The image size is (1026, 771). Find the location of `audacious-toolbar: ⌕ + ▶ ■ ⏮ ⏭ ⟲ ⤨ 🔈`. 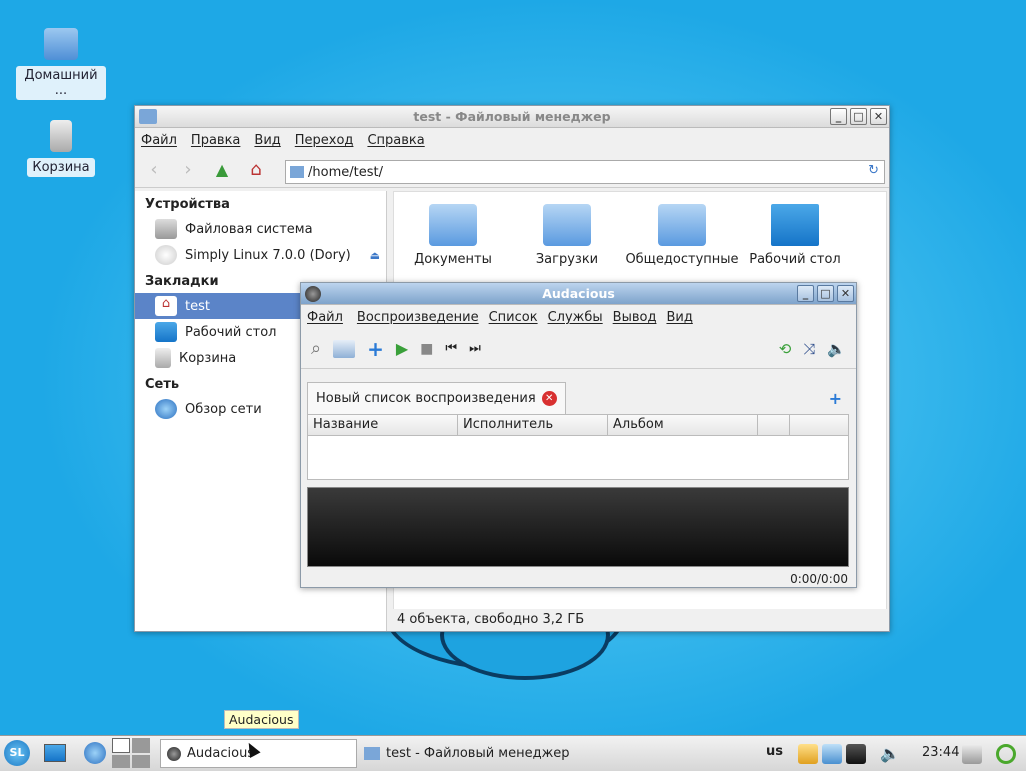

audacious-toolbar: ⌕ + ▶ ■ ⏮ ⏭ ⟲ ⤨ 🔈 is located at coordinates (578, 349).